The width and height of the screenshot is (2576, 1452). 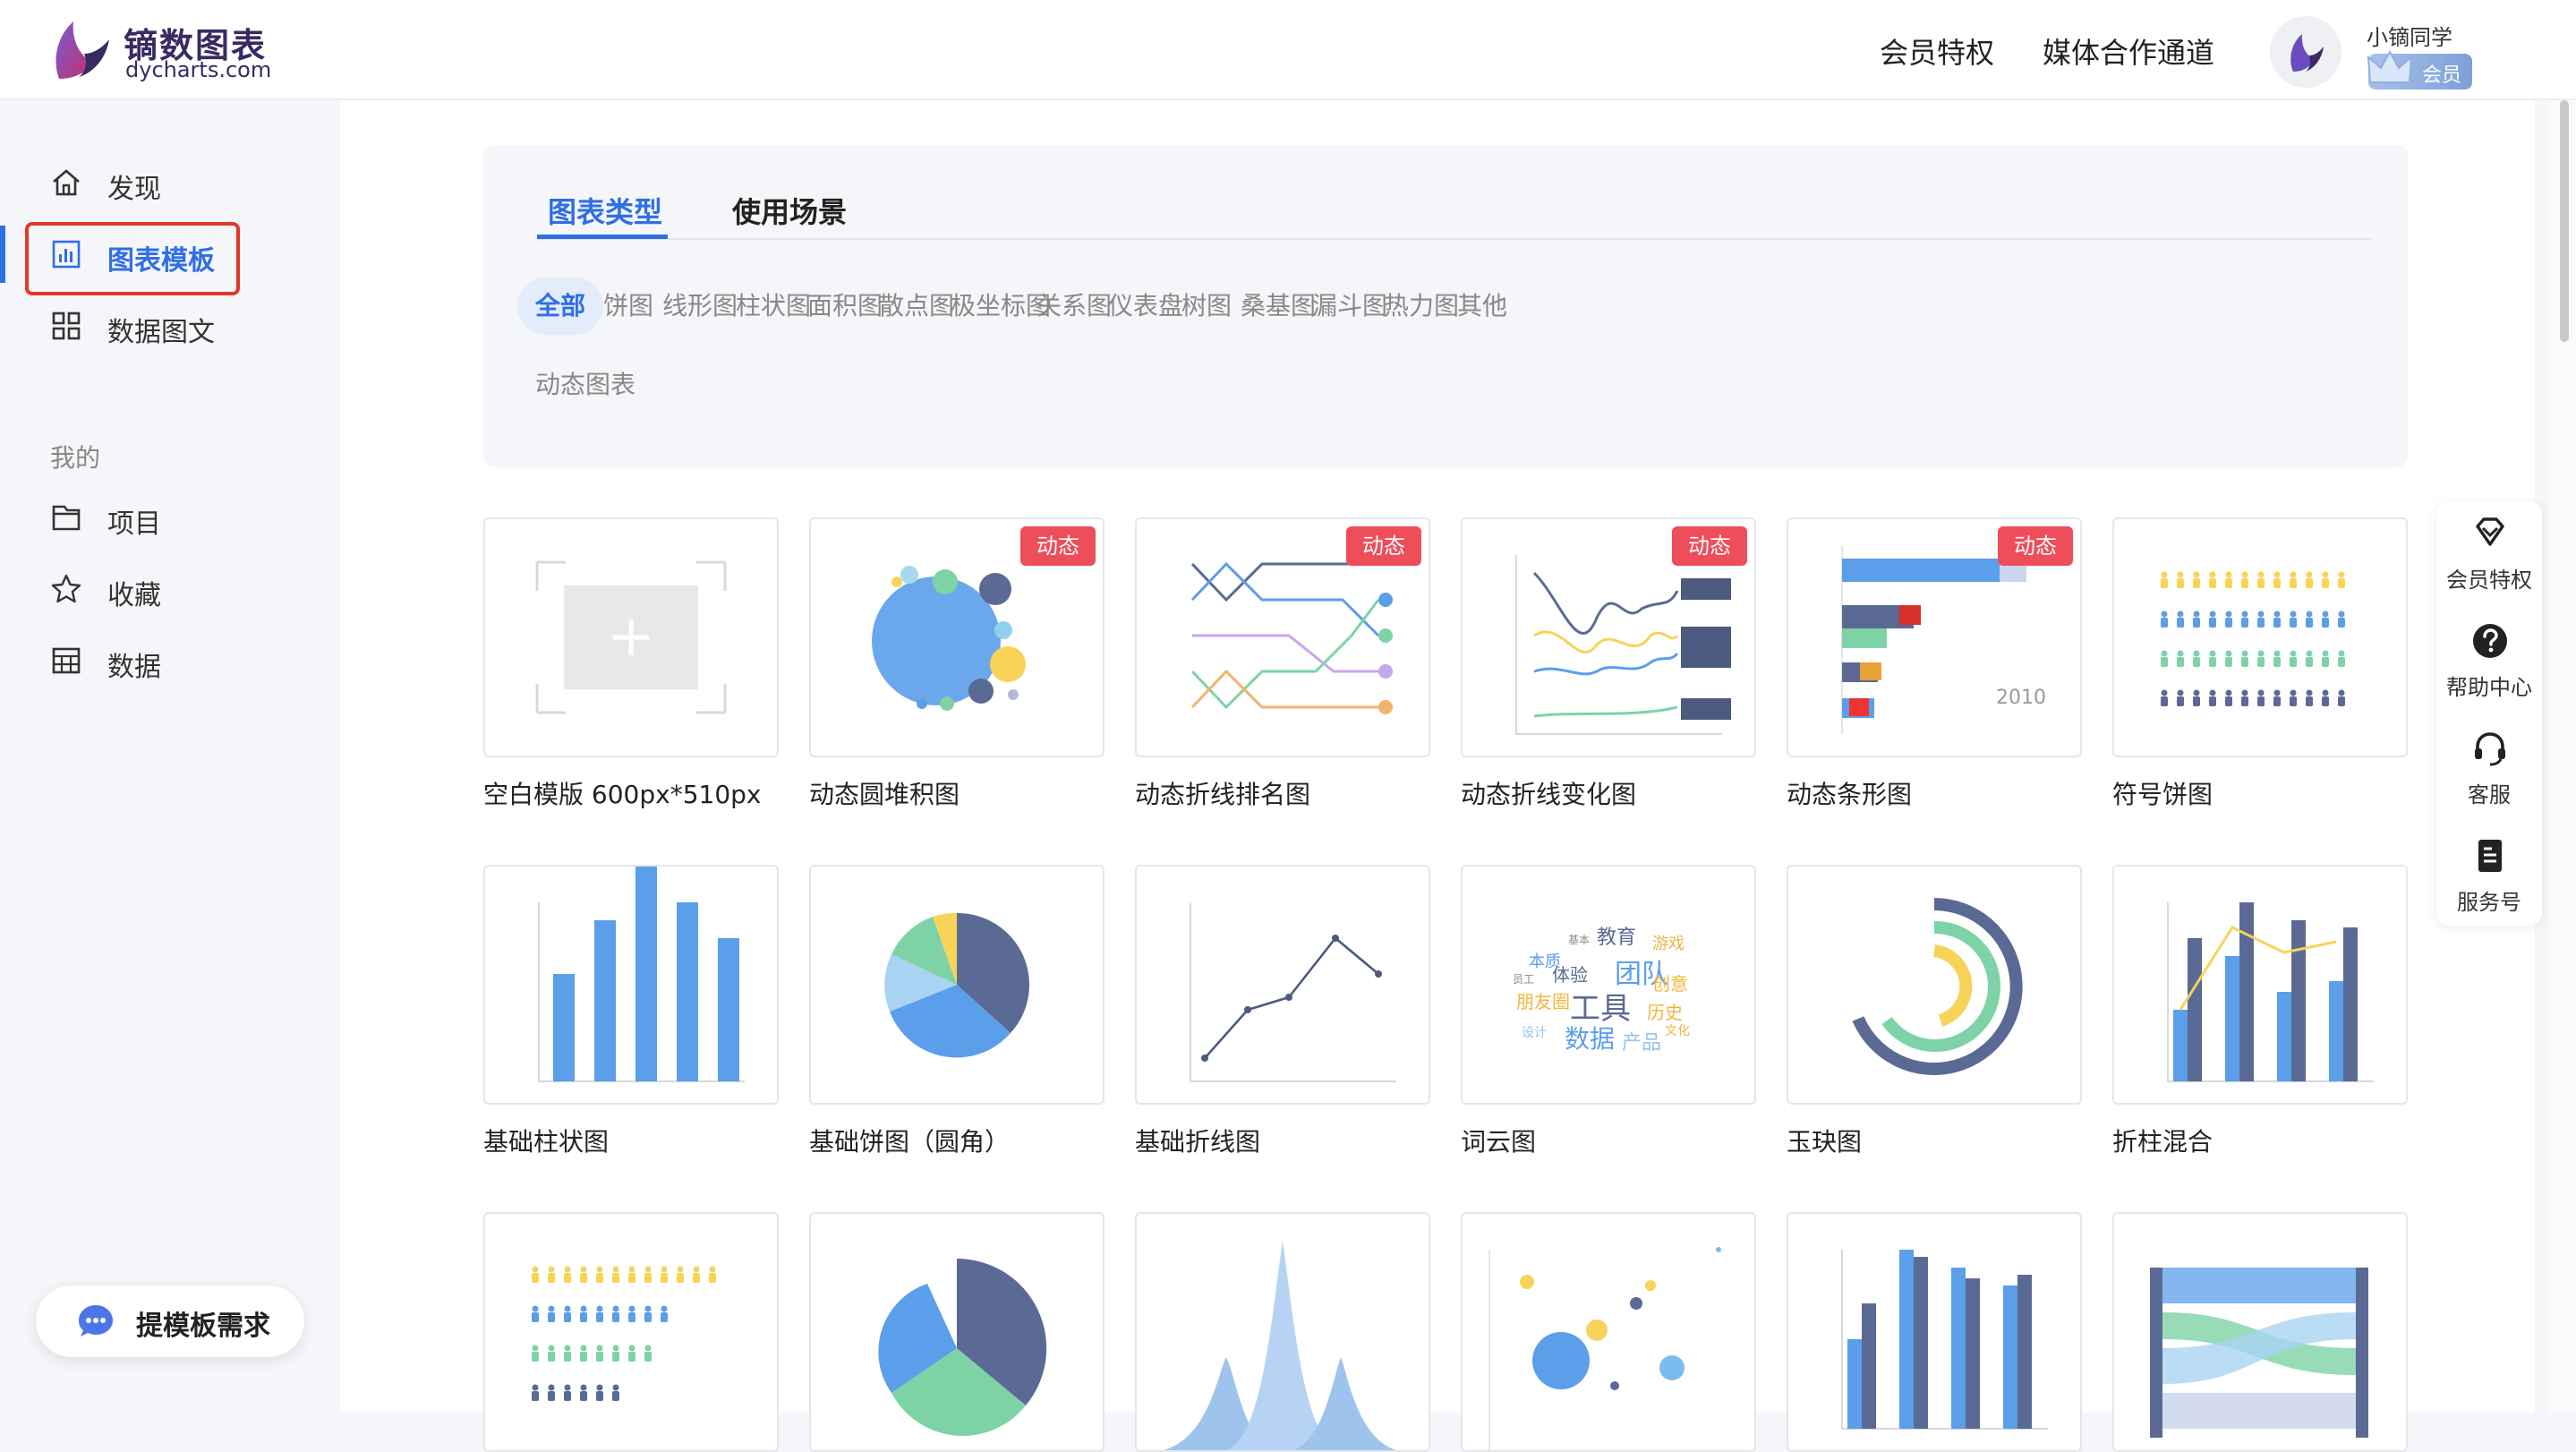 What do you see at coordinates (1543, 1001) in the screenshot?
I see `wordcloud-word: 朋友圈` at bounding box center [1543, 1001].